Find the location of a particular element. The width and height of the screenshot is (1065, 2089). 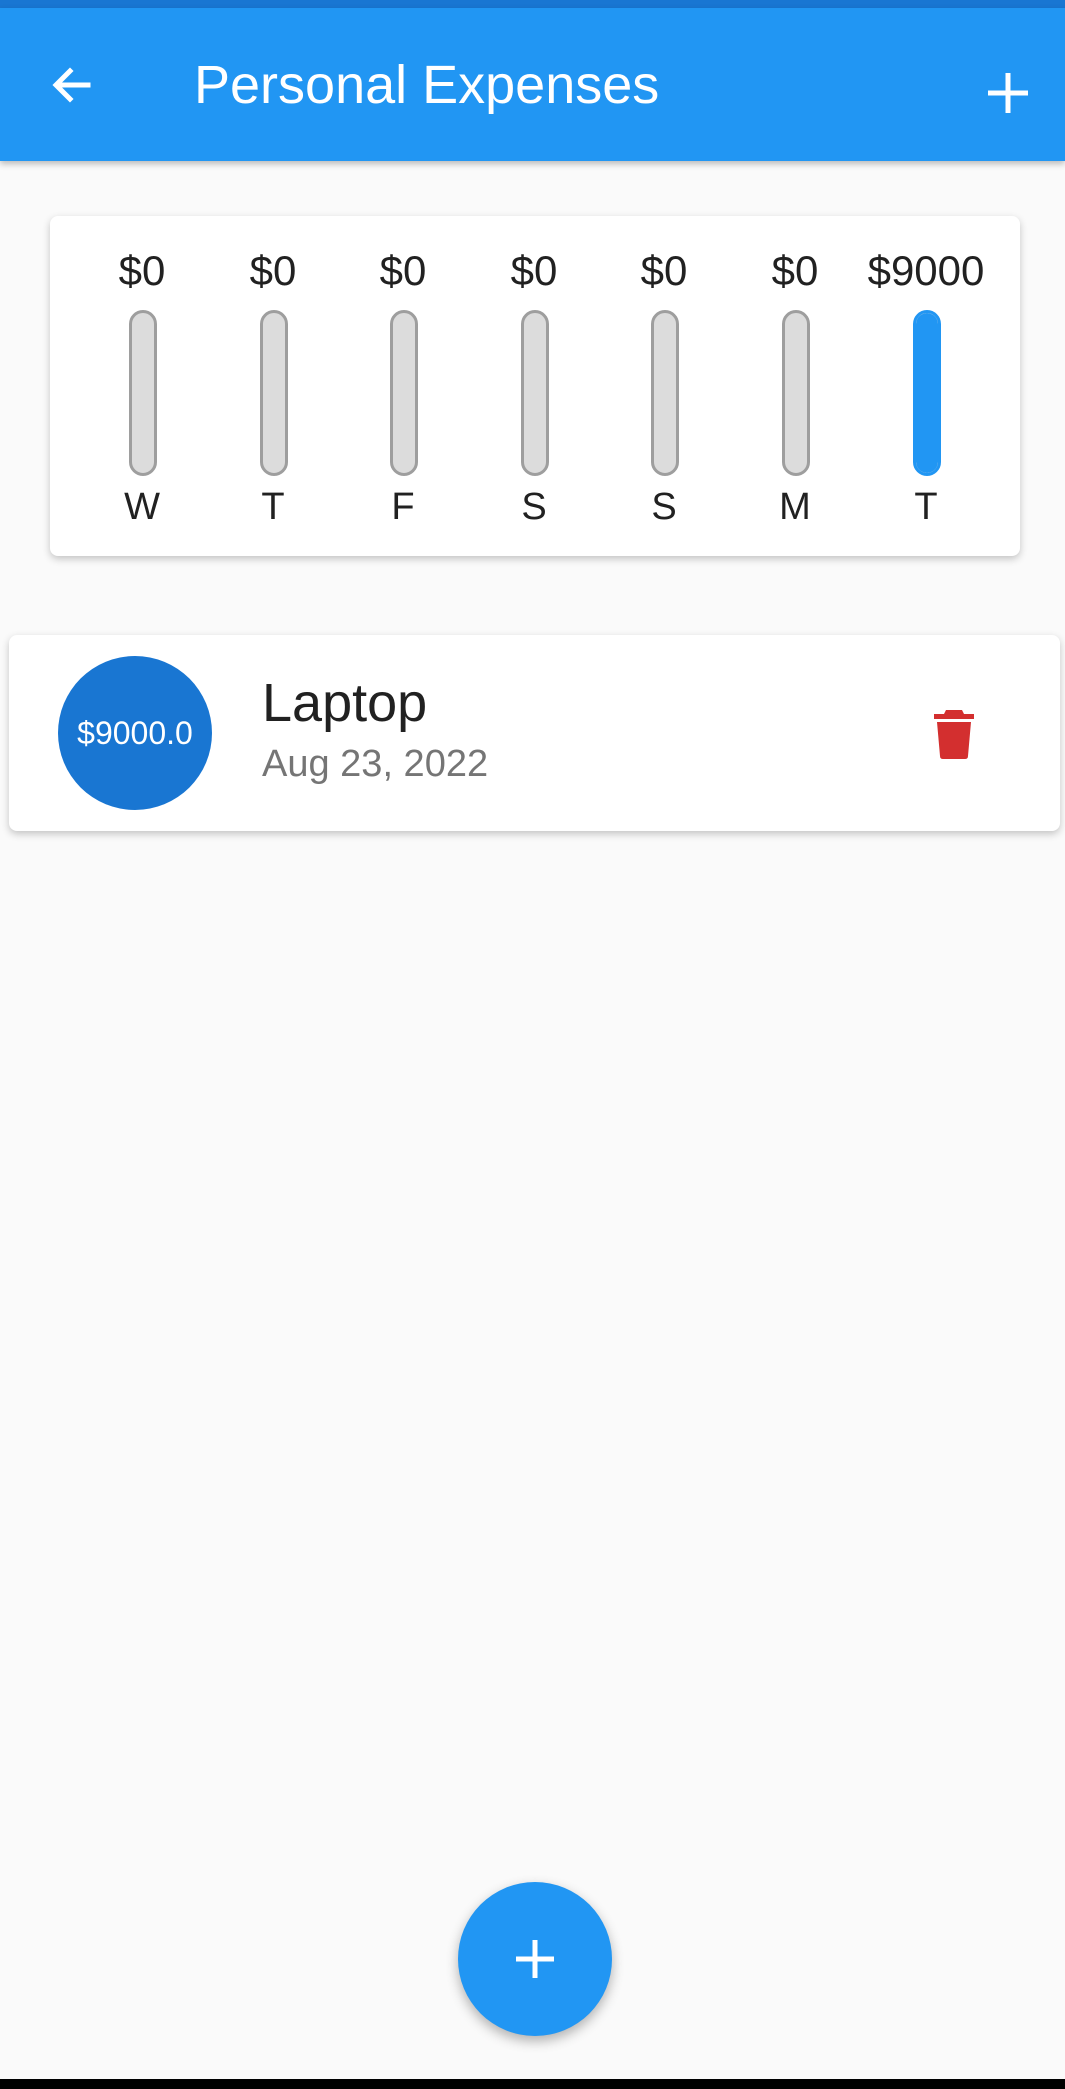

transaction-date: Aug 23, 2022 is located at coordinates (375, 764).